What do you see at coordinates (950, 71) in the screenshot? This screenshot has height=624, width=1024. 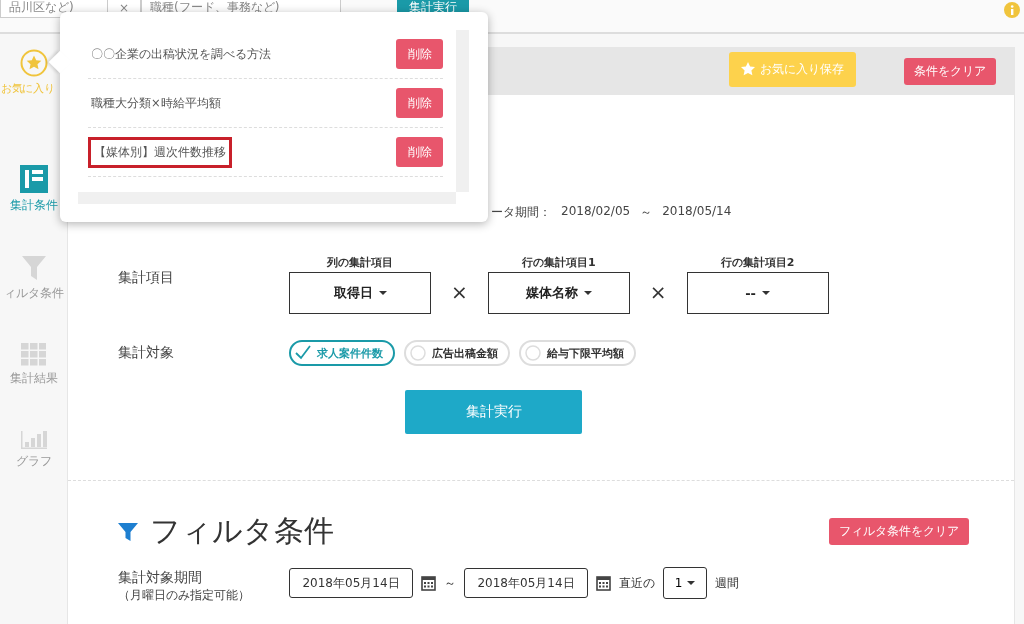 I see `clear-button: 条件をクリア` at bounding box center [950, 71].